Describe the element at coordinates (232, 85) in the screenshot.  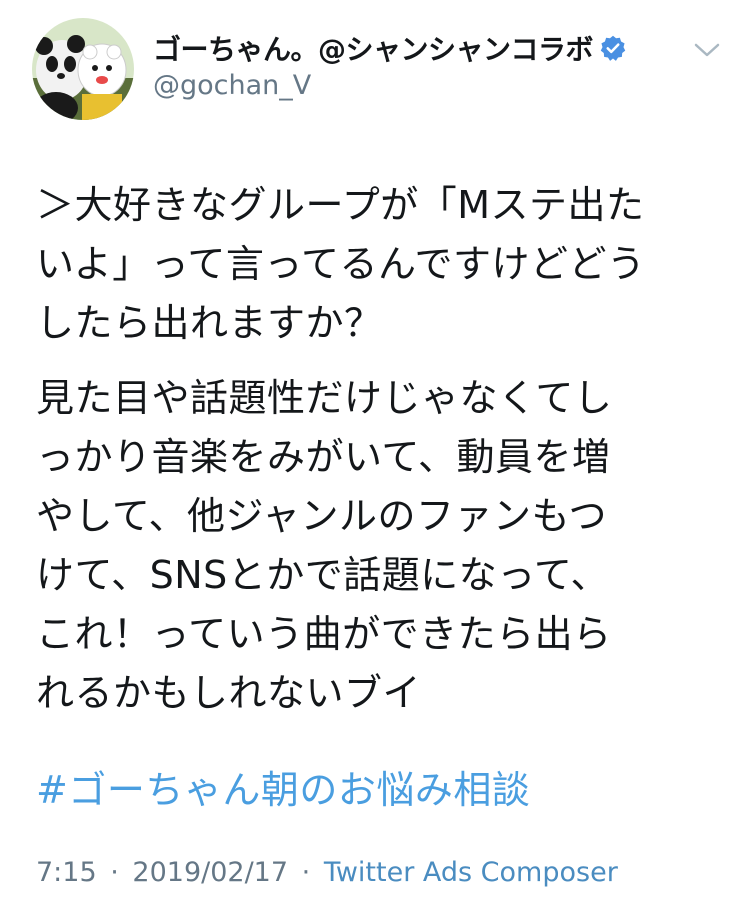
I see `user-handle: @gochan_V` at that location.